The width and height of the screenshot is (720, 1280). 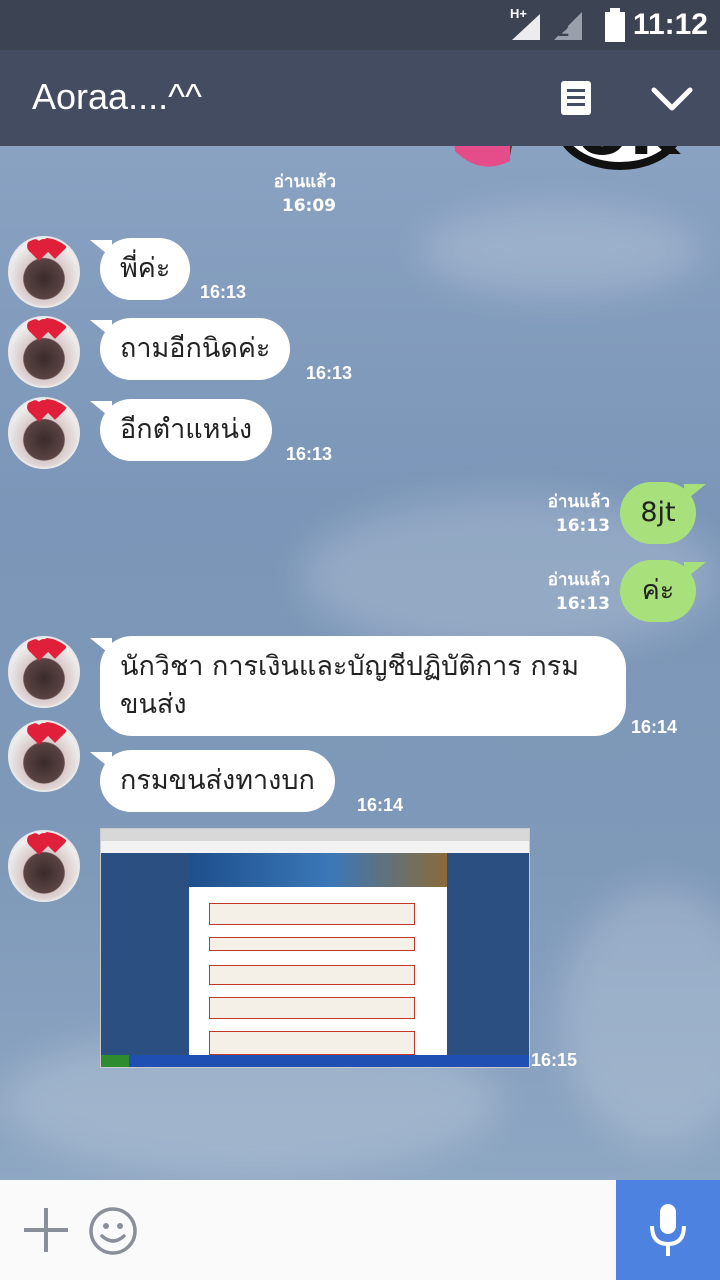 I want to click on chevron-down-icon, so click(x=672, y=98).